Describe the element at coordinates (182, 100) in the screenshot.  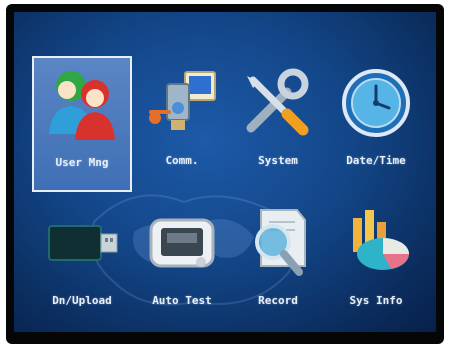
I see `network-icon` at that location.